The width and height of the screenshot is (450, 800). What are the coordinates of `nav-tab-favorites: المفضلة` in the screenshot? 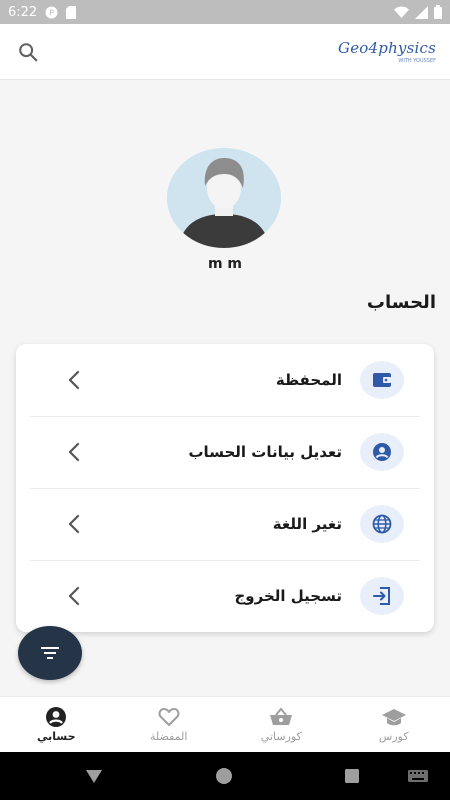 It's located at (169, 724).